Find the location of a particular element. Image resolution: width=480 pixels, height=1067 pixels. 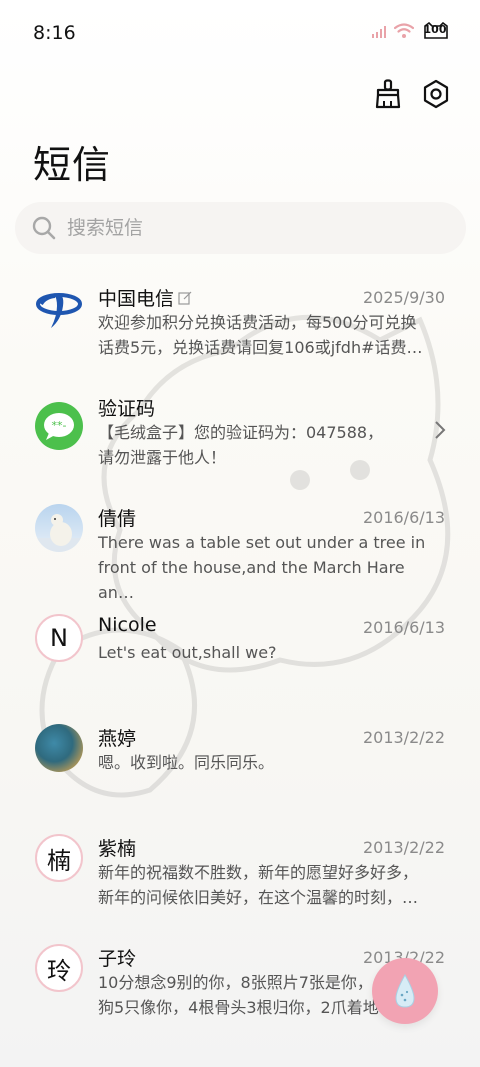

polar-bear-photo is located at coordinates (59, 528).